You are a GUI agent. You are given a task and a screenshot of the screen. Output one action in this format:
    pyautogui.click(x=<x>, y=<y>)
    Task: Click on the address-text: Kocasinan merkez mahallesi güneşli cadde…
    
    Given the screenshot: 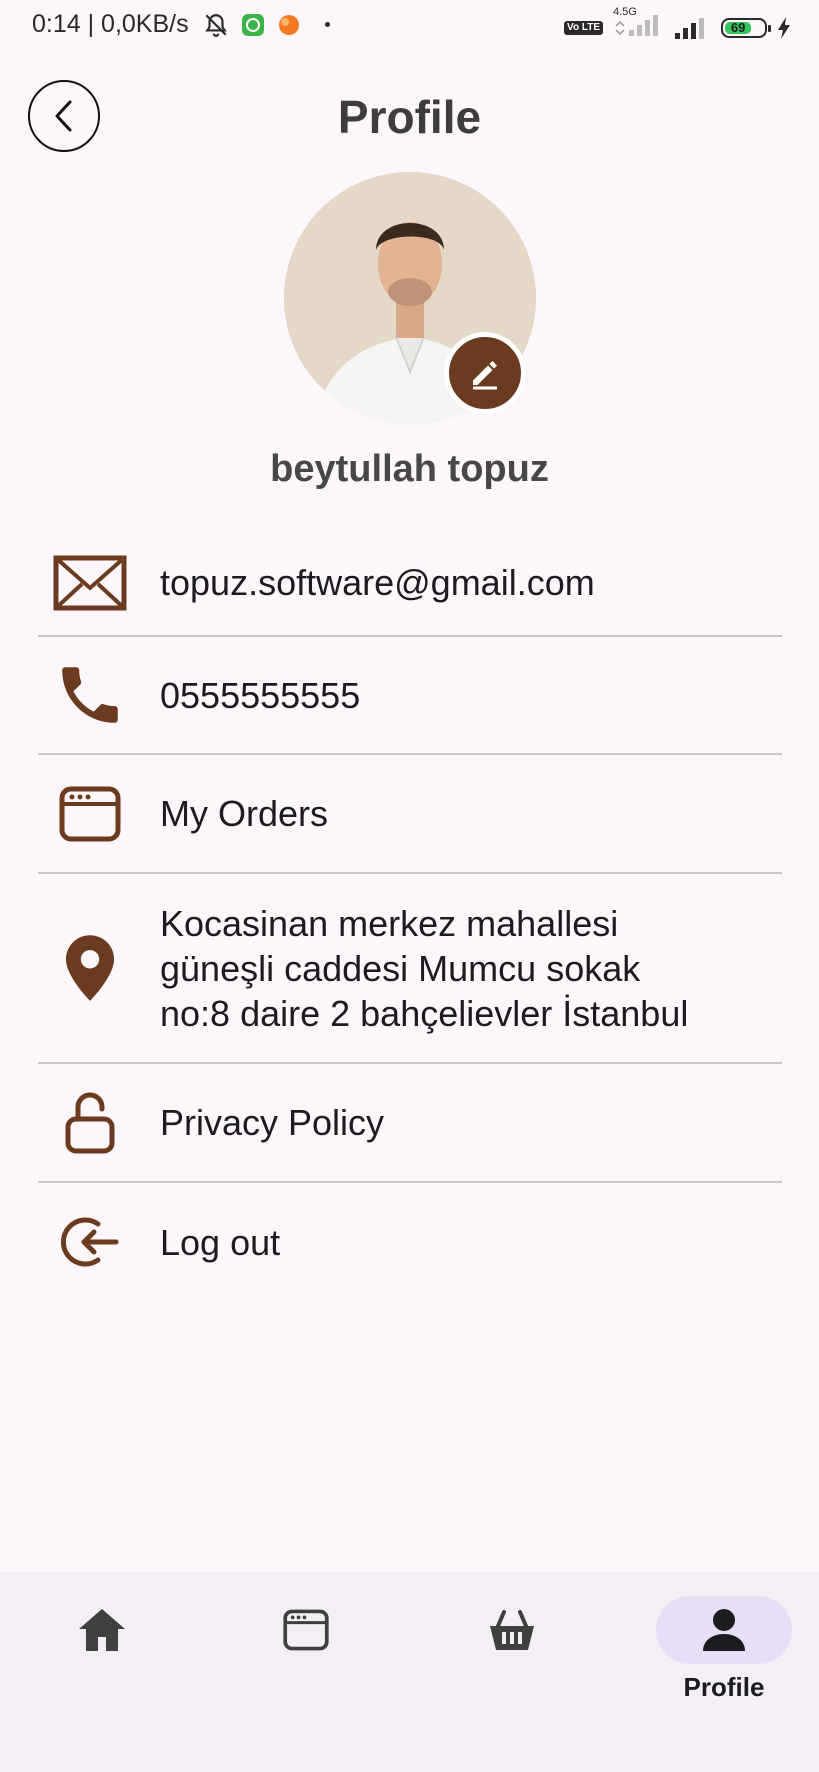 What is the action you would take?
    pyautogui.click(x=415, y=968)
    